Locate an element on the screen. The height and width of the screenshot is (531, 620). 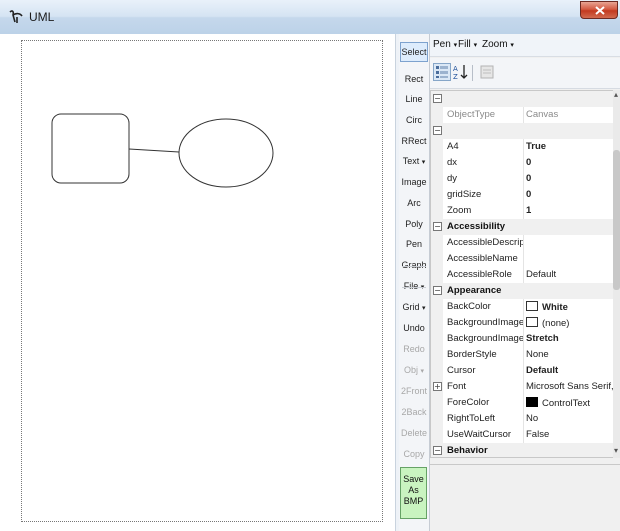
property-grid-scrollbar: ▴ ▾ is located at coordinates (616, 274).